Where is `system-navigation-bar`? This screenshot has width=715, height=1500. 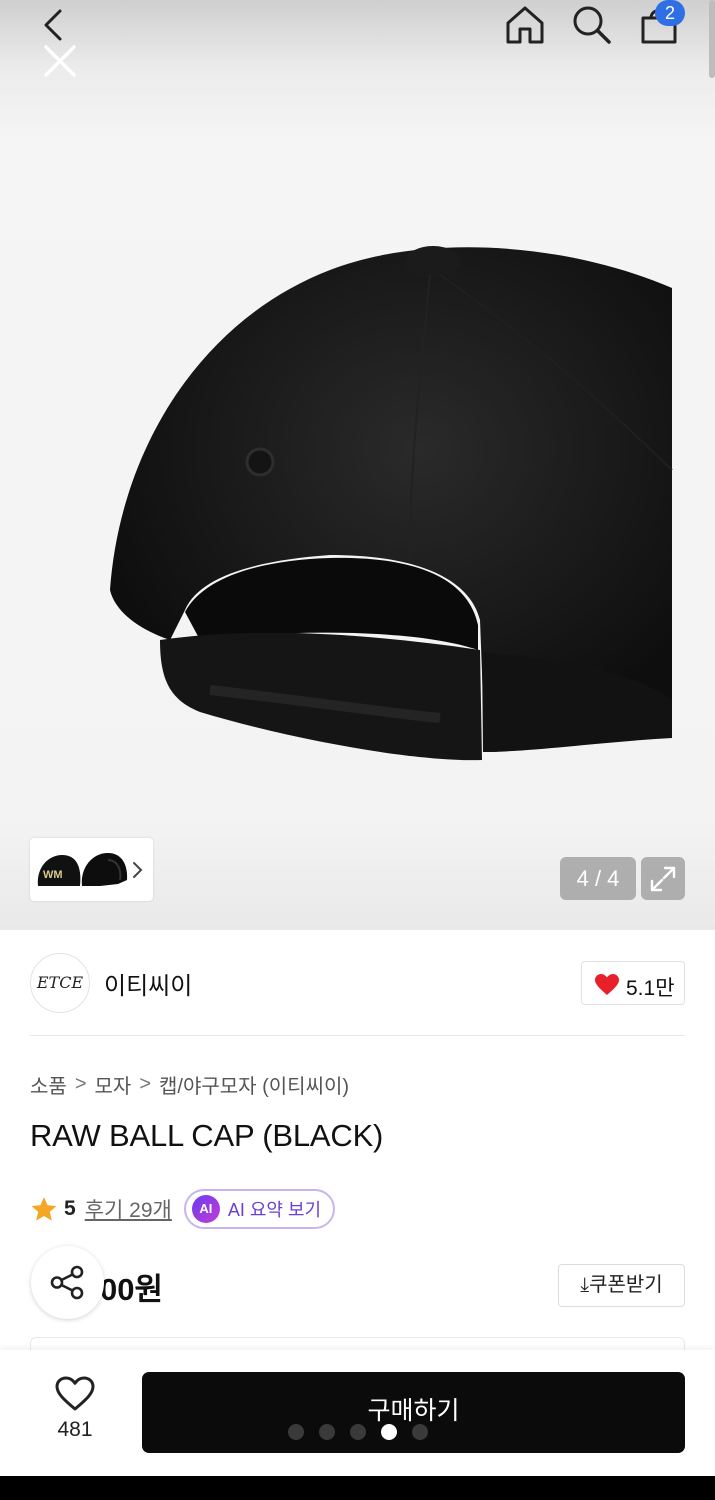 system-navigation-bar is located at coordinates (357, 1488).